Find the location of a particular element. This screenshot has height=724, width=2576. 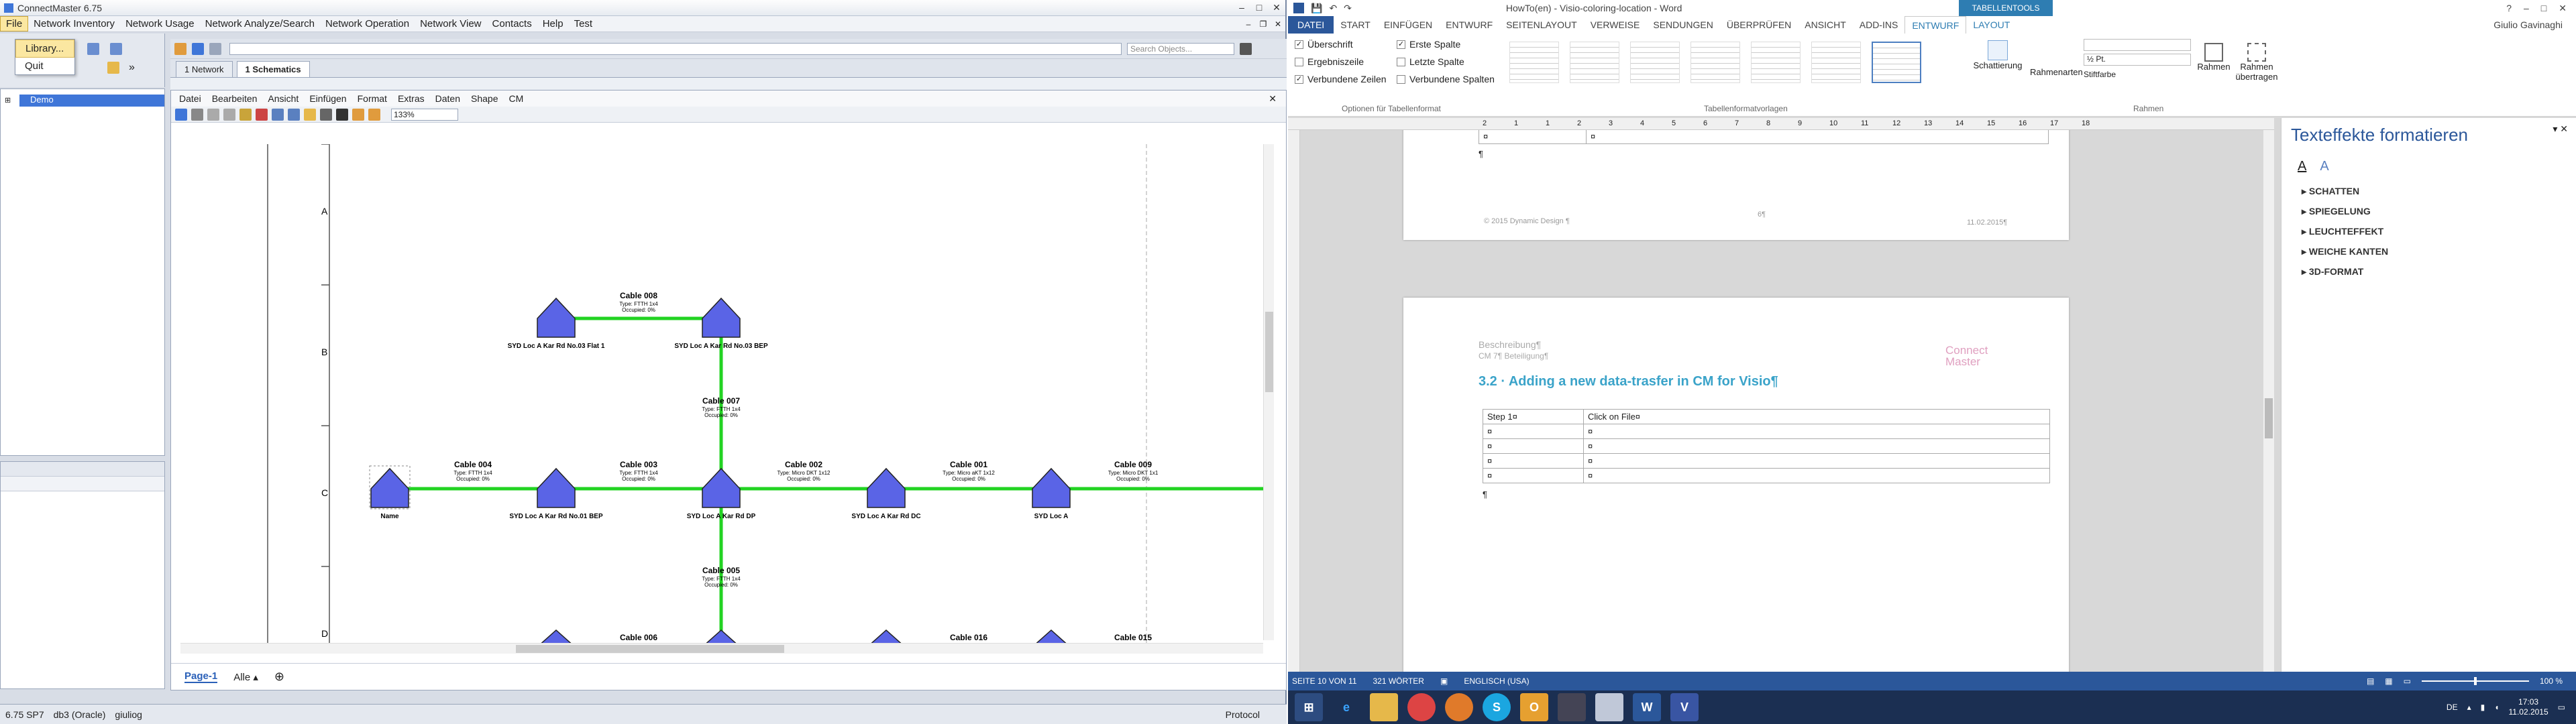

menu-network-usage: Network Usage is located at coordinates (160, 24).